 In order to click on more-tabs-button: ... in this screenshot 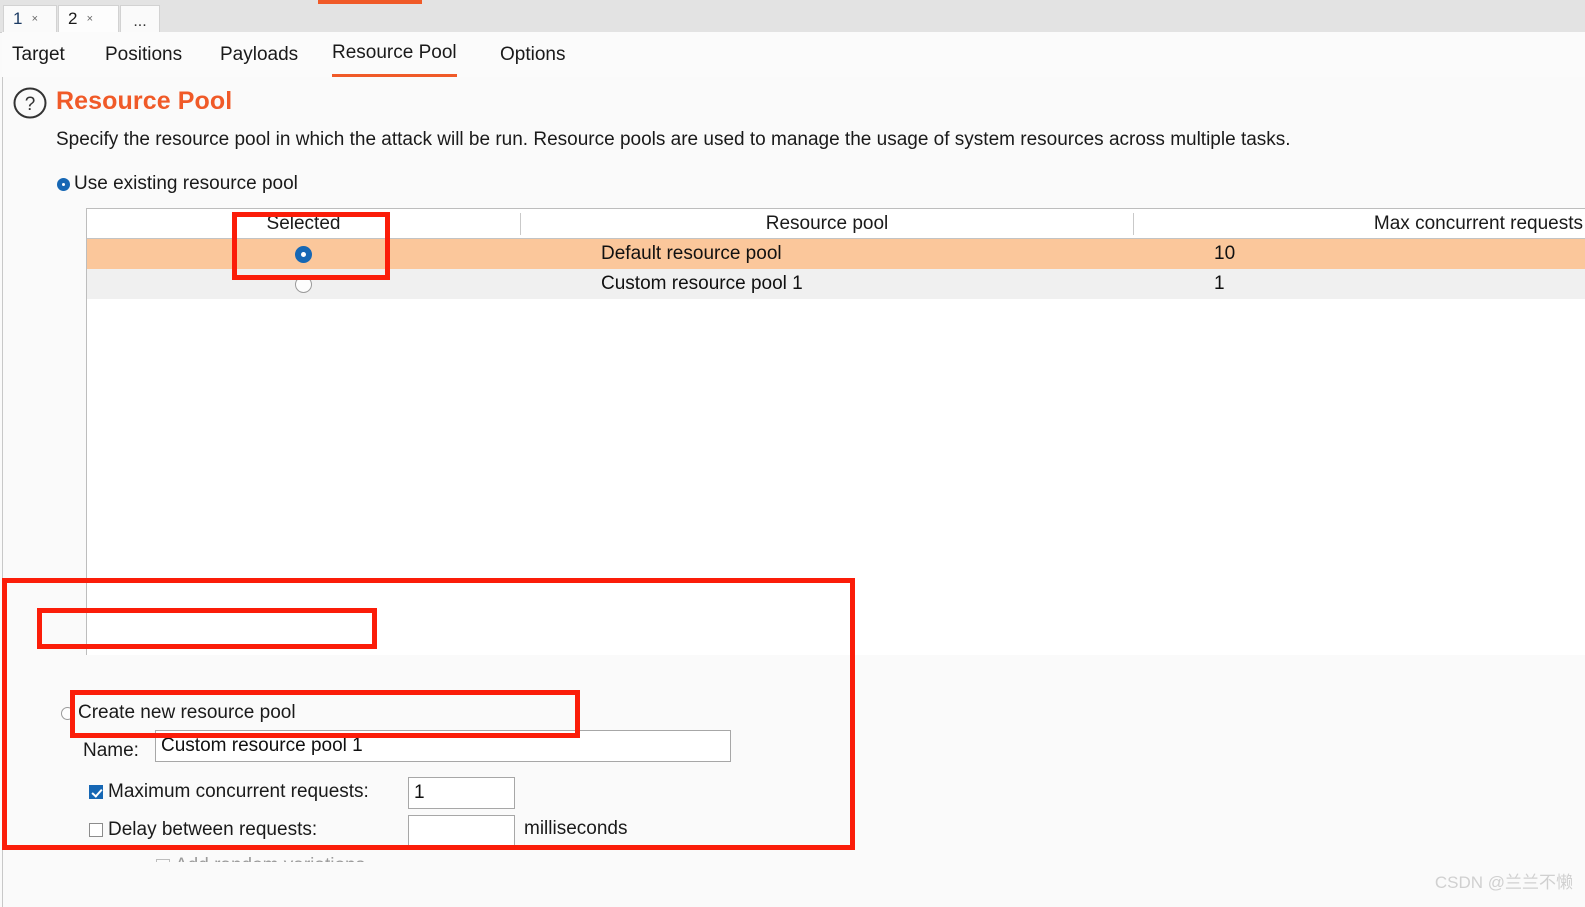, I will do `click(140, 18)`.